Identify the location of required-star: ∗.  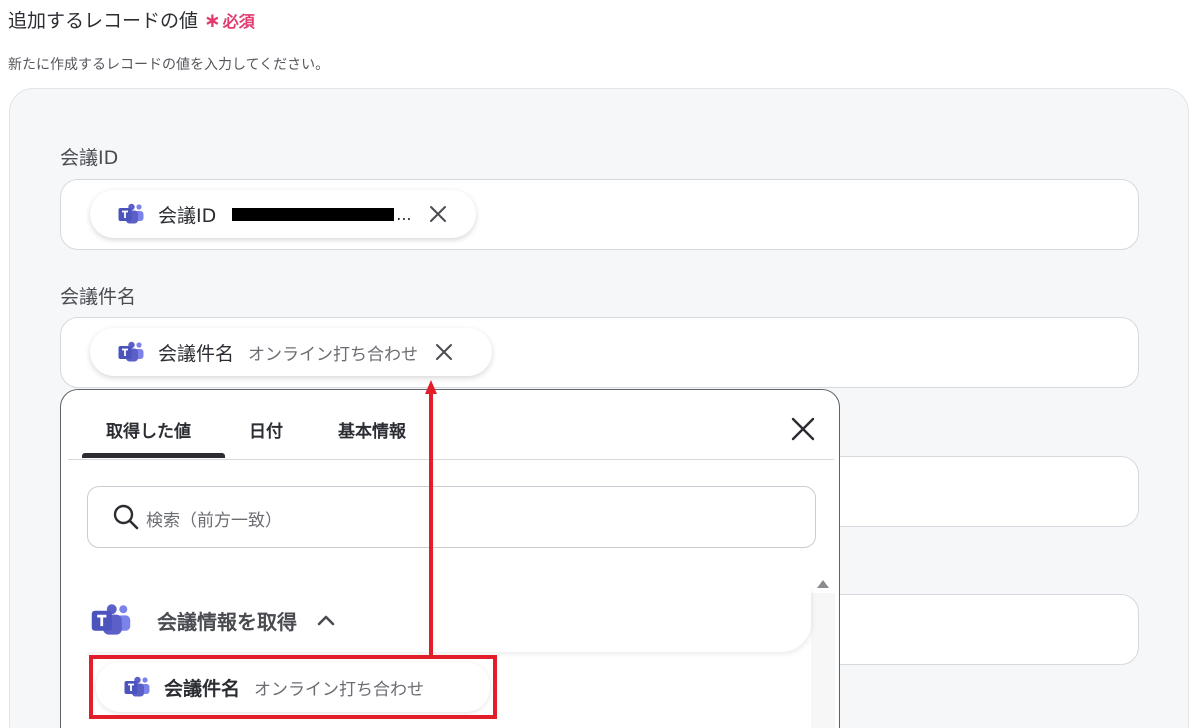
(212, 20).